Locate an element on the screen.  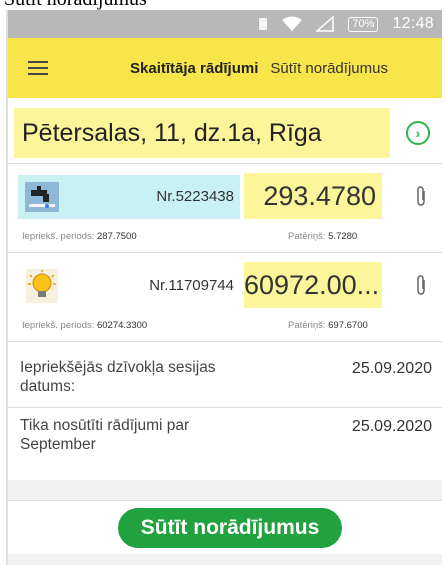
consumption-value: 5.7280 is located at coordinates (343, 236).